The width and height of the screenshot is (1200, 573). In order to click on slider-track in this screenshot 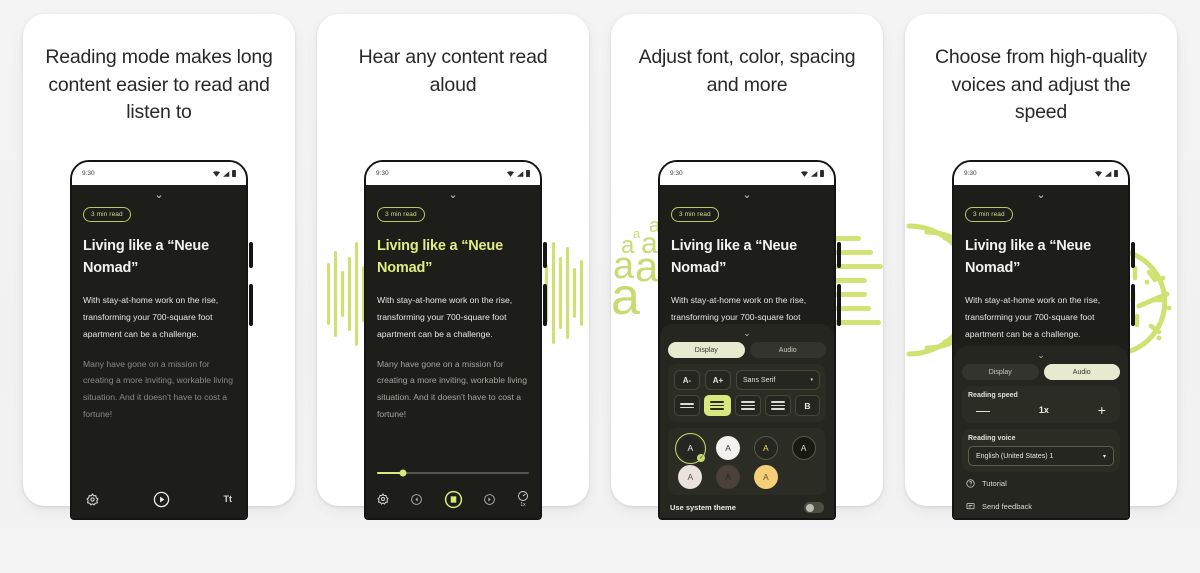, I will do `click(453, 473)`.